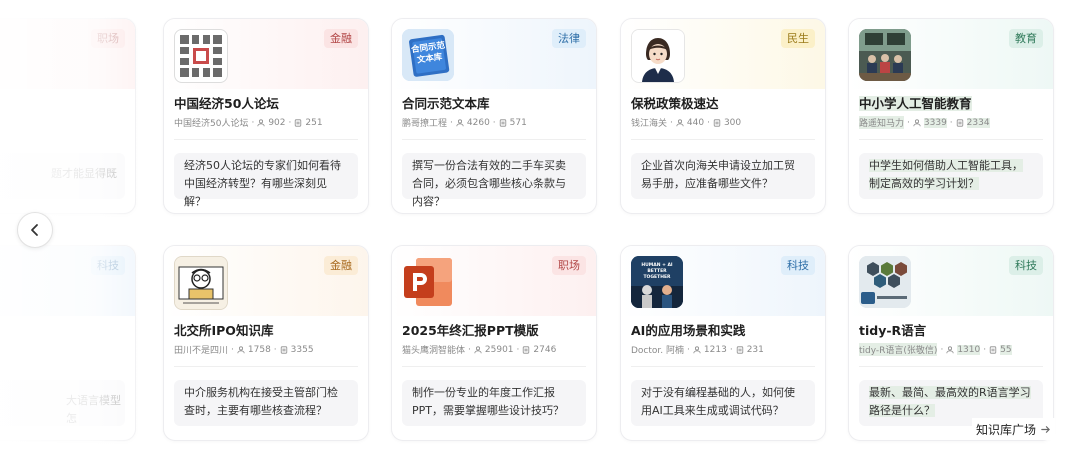  What do you see at coordinates (688, 330) in the screenshot?
I see `card-title: AI的应用场景和实践` at bounding box center [688, 330].